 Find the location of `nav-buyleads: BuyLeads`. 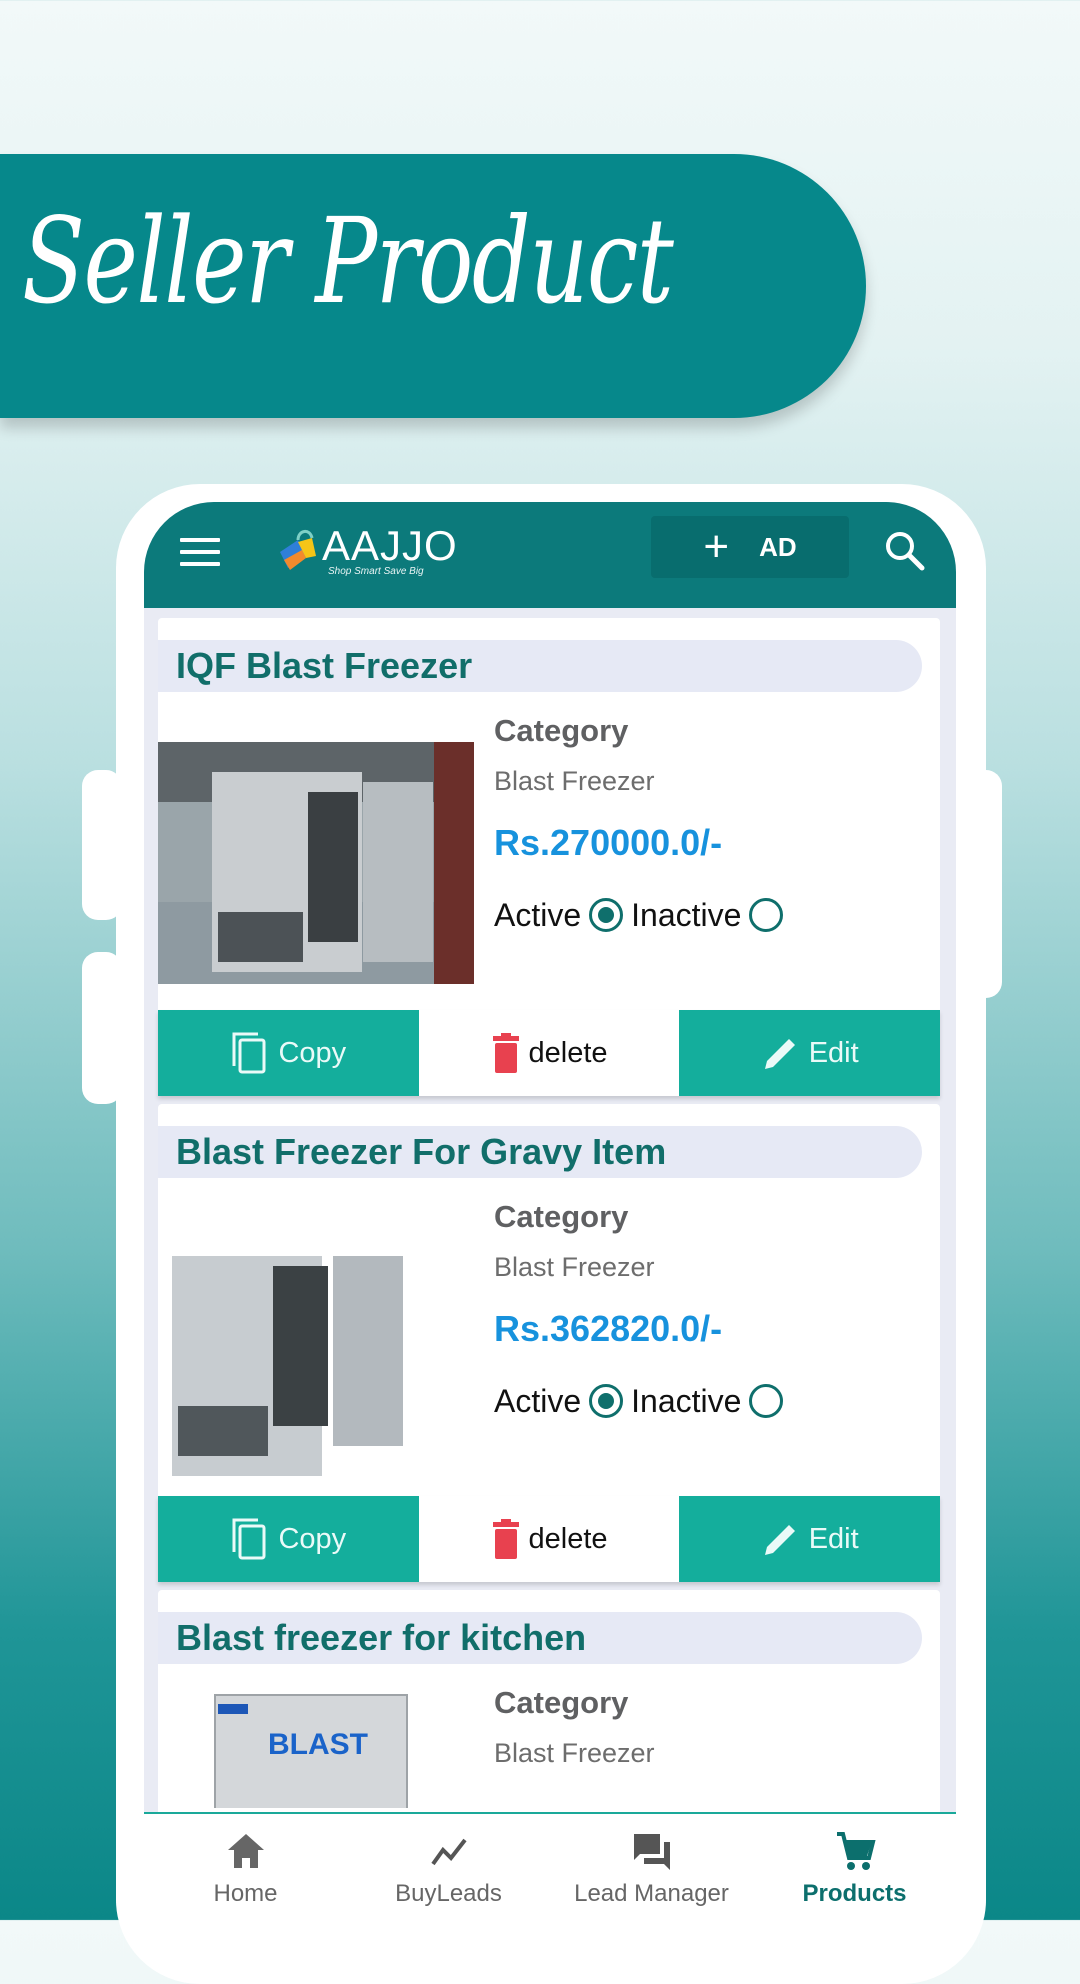

nav-buyleads: BuyLeads is located at coordinates (448, 1867).